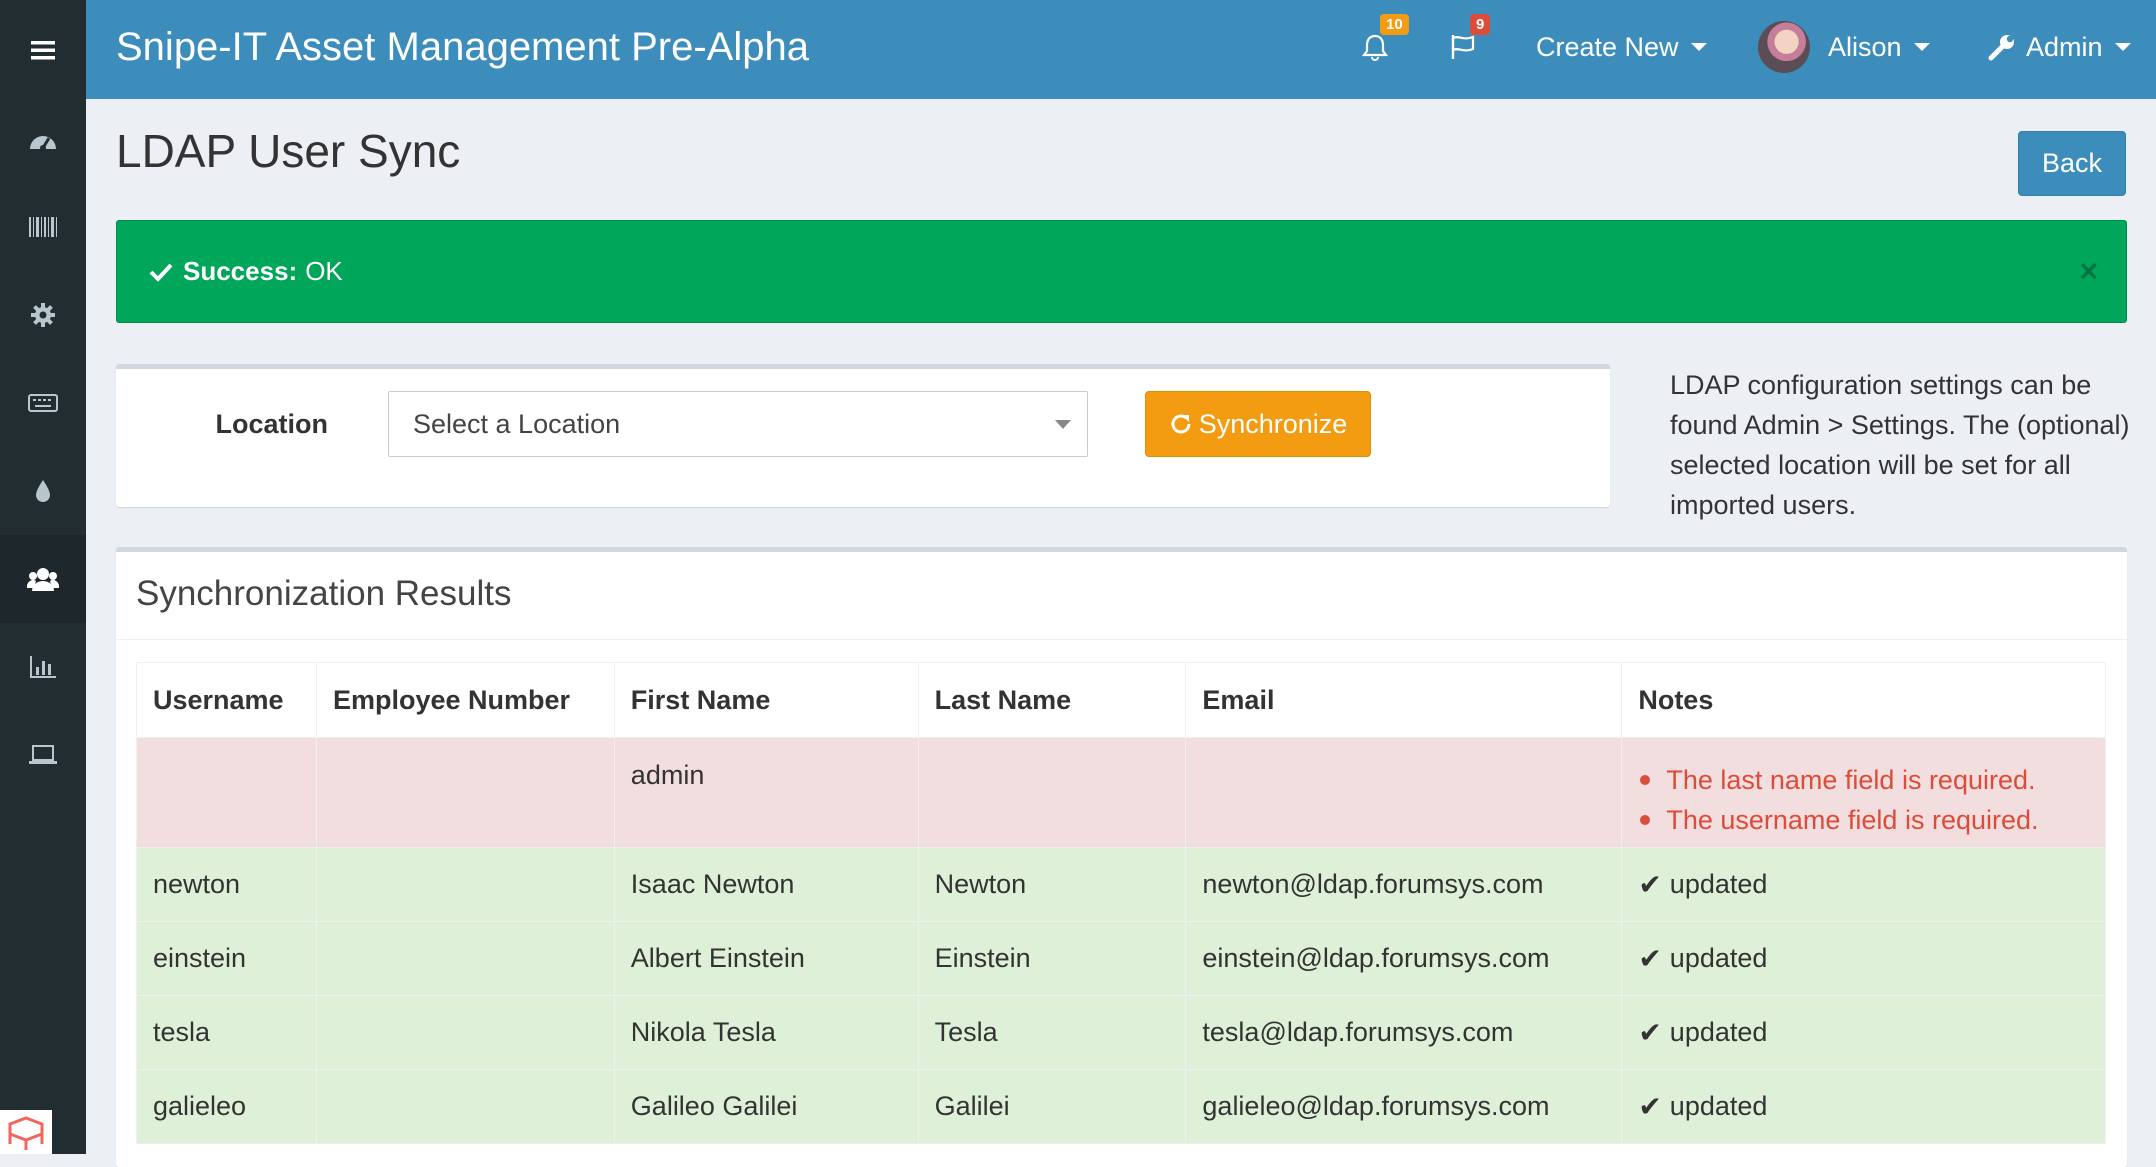 Image resolution: width=2156 pixels, height=1167 pixels. Describe the element at coordinates (1404, 792) in the screenshot. I see `cell-email` at that location.